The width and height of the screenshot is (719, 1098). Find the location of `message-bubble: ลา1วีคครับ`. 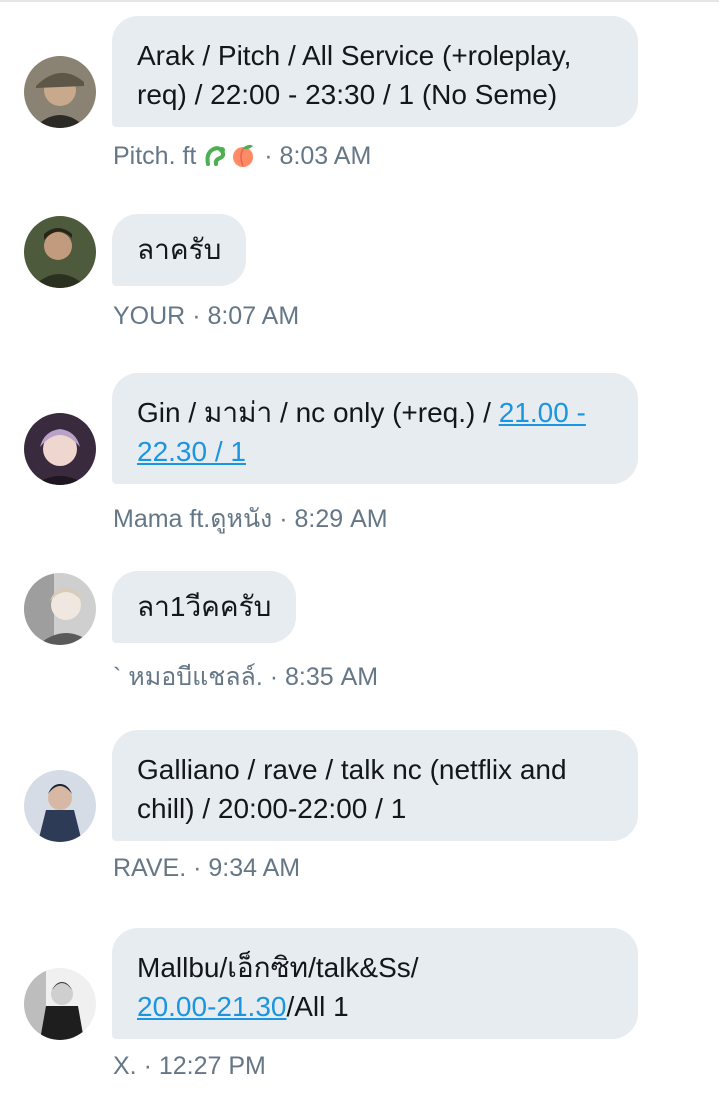

message-bubble: ลา1วีคครับ is located at coordinates (204, 607).